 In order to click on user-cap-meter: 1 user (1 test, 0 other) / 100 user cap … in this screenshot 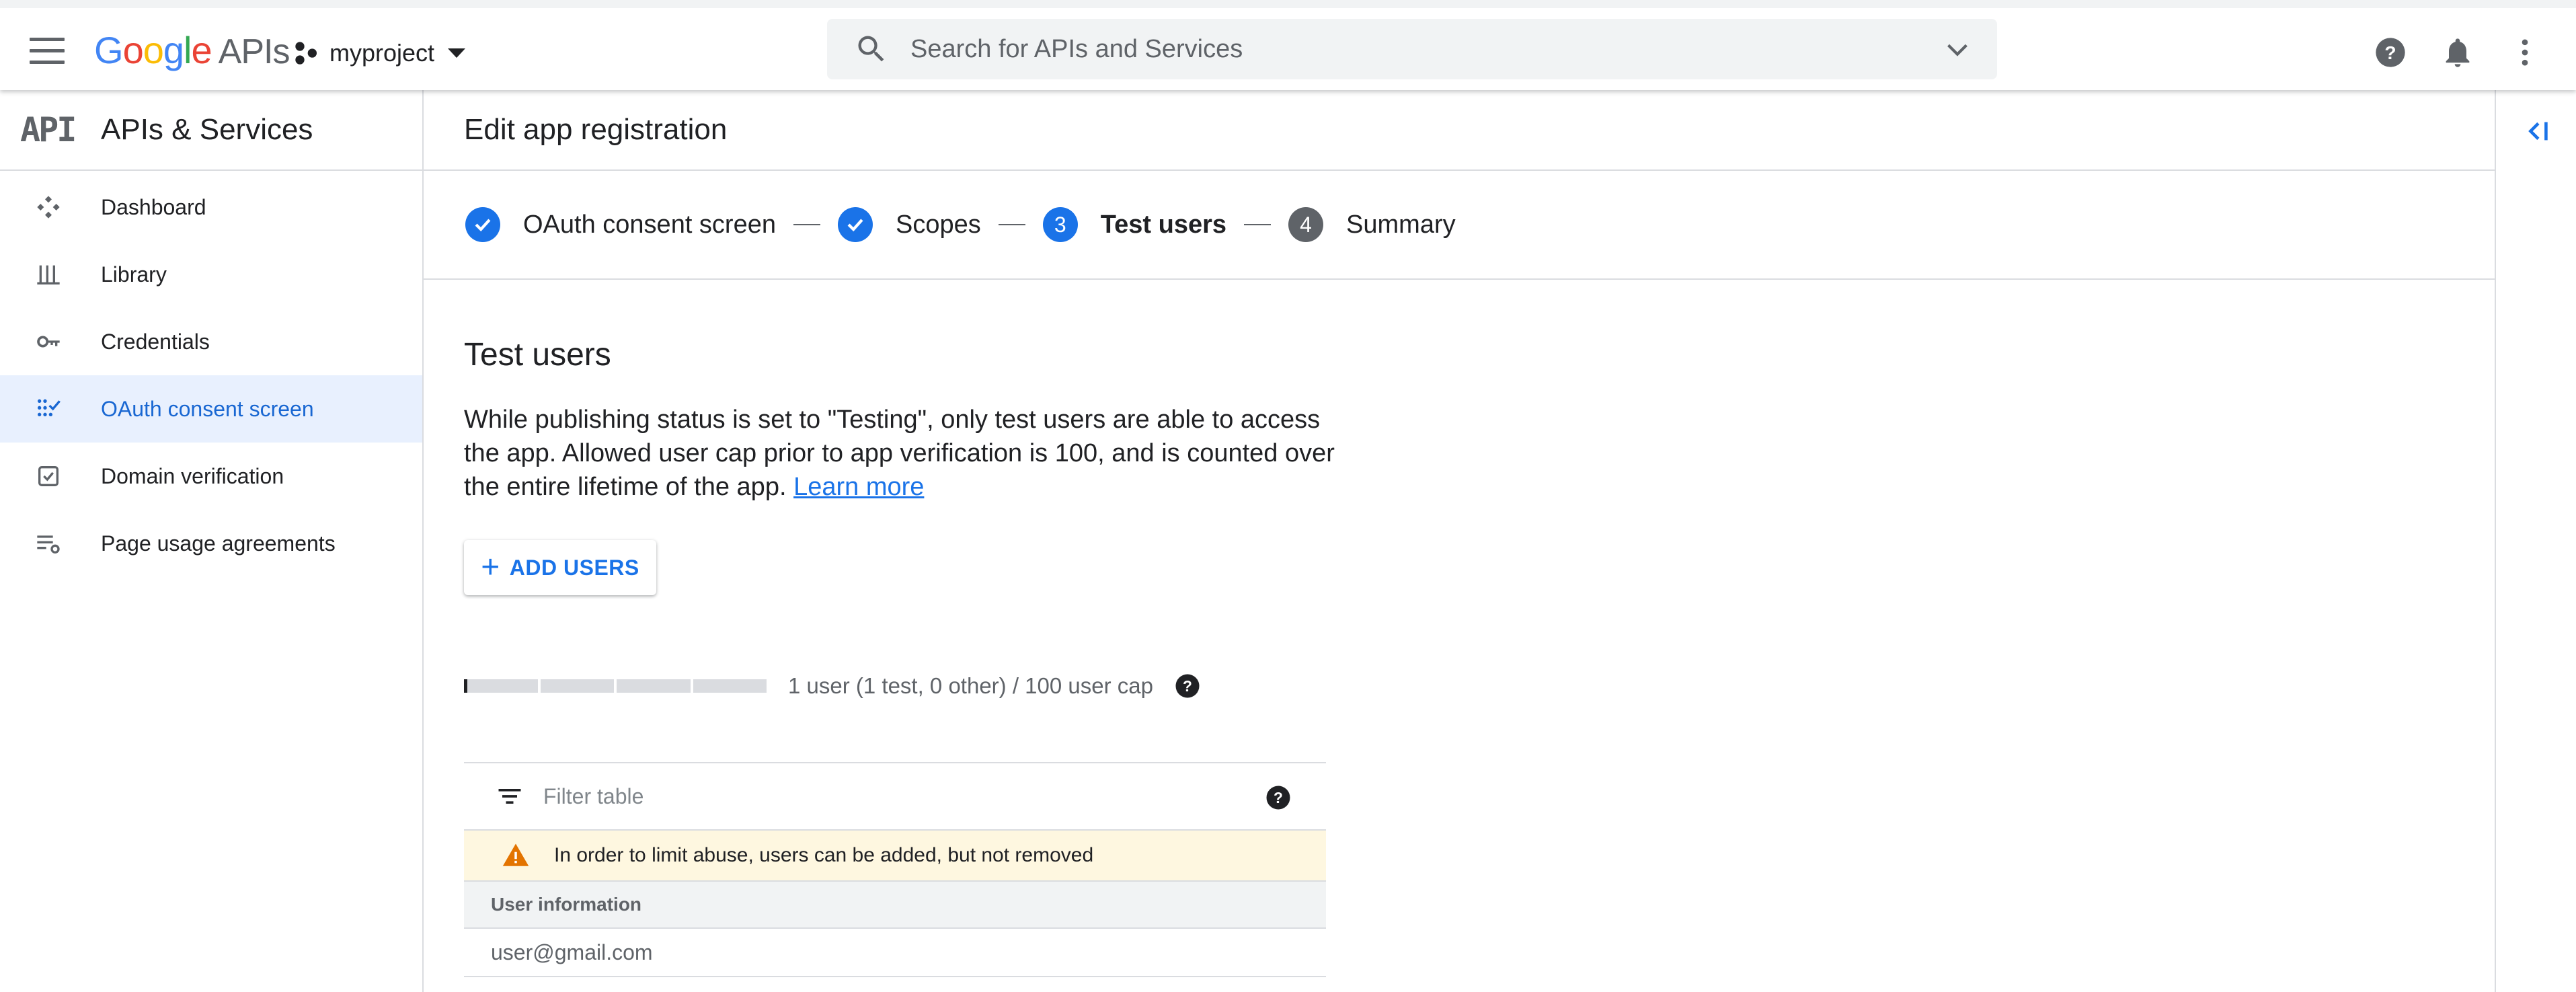, I will do `click(1479, 686)`.